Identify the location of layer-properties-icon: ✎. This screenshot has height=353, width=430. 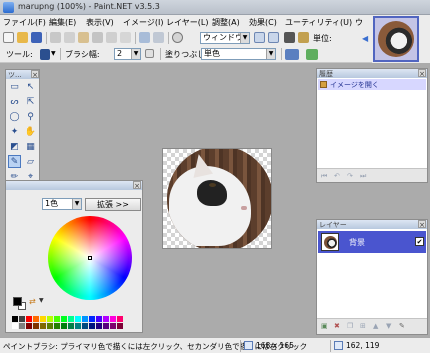
(402, 326).